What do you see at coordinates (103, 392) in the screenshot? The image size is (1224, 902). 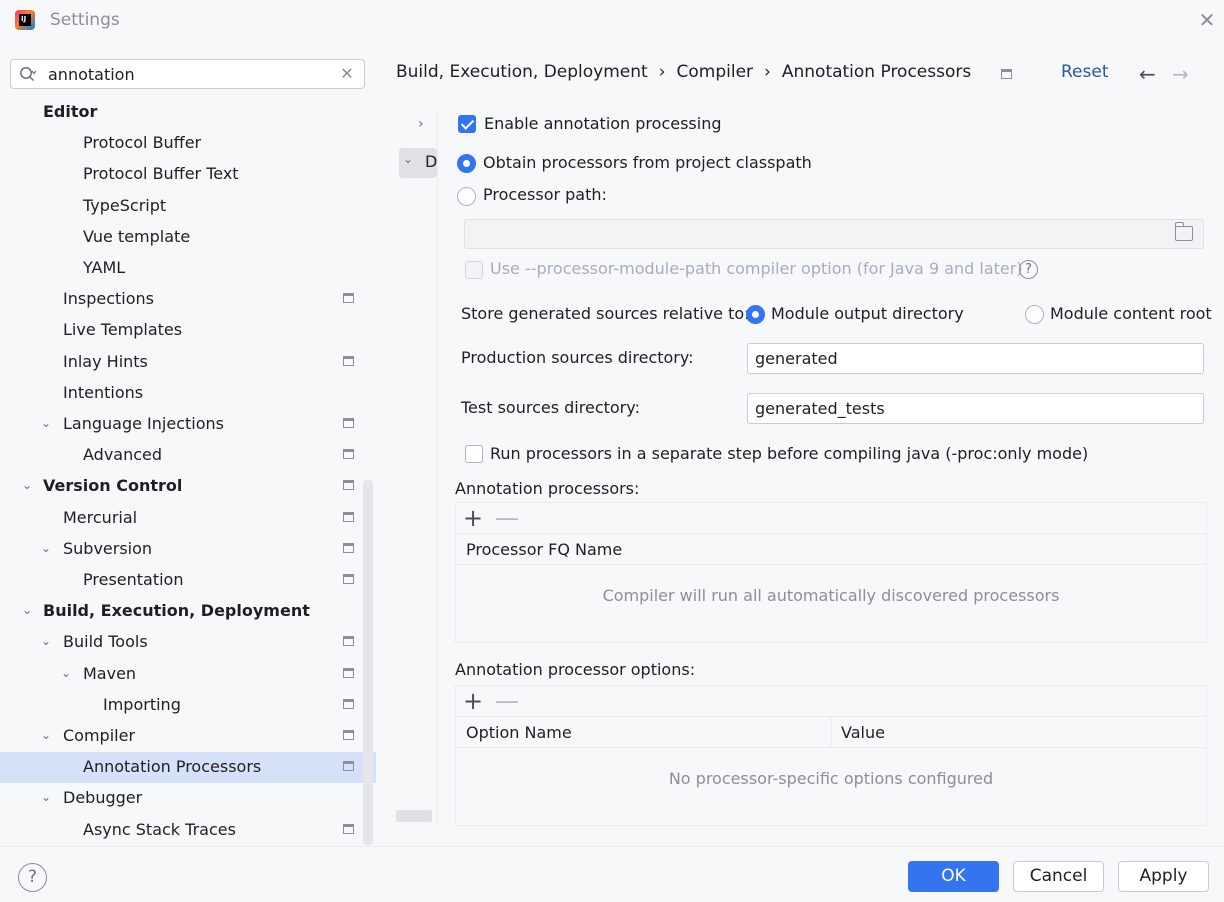 I see `sidebar-item-label: Intentions` at bounding box center [103, 392].